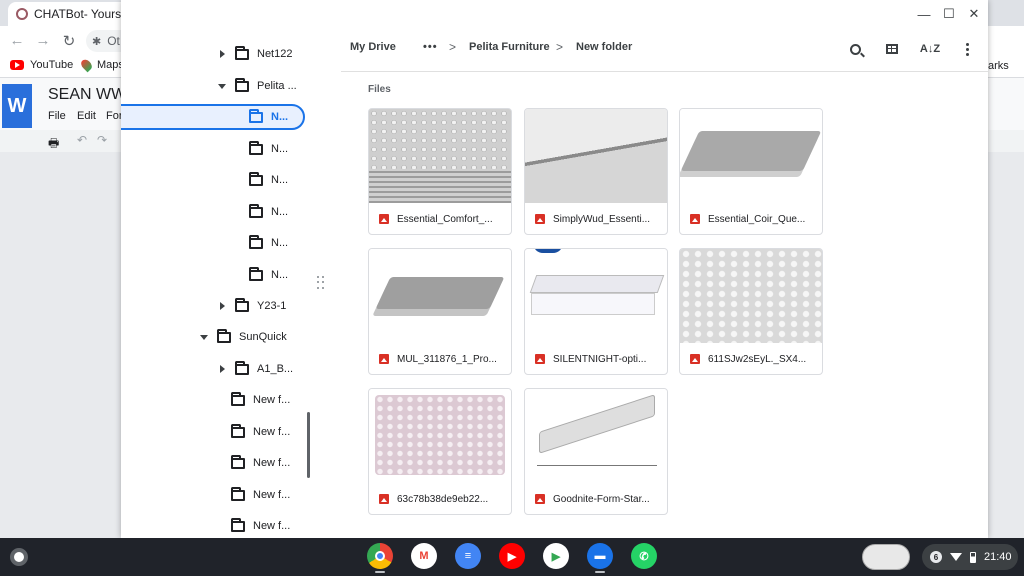  What do you see at coordinates (17, 40) in the screenshot?
I see `back-icon: ←` at bounding box center [17, 40].